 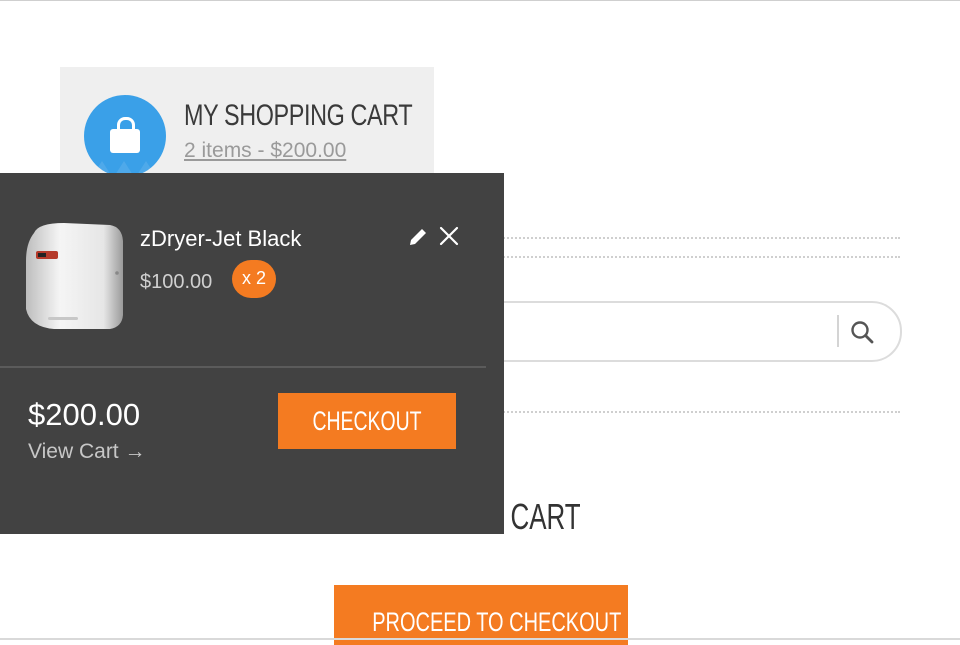 What do you see at coordinates (497, 621) in the screenshot?
I see `proceed-to-checkout-label: PROCEED TO CHECKOUT` at bounding box center [497, 621].